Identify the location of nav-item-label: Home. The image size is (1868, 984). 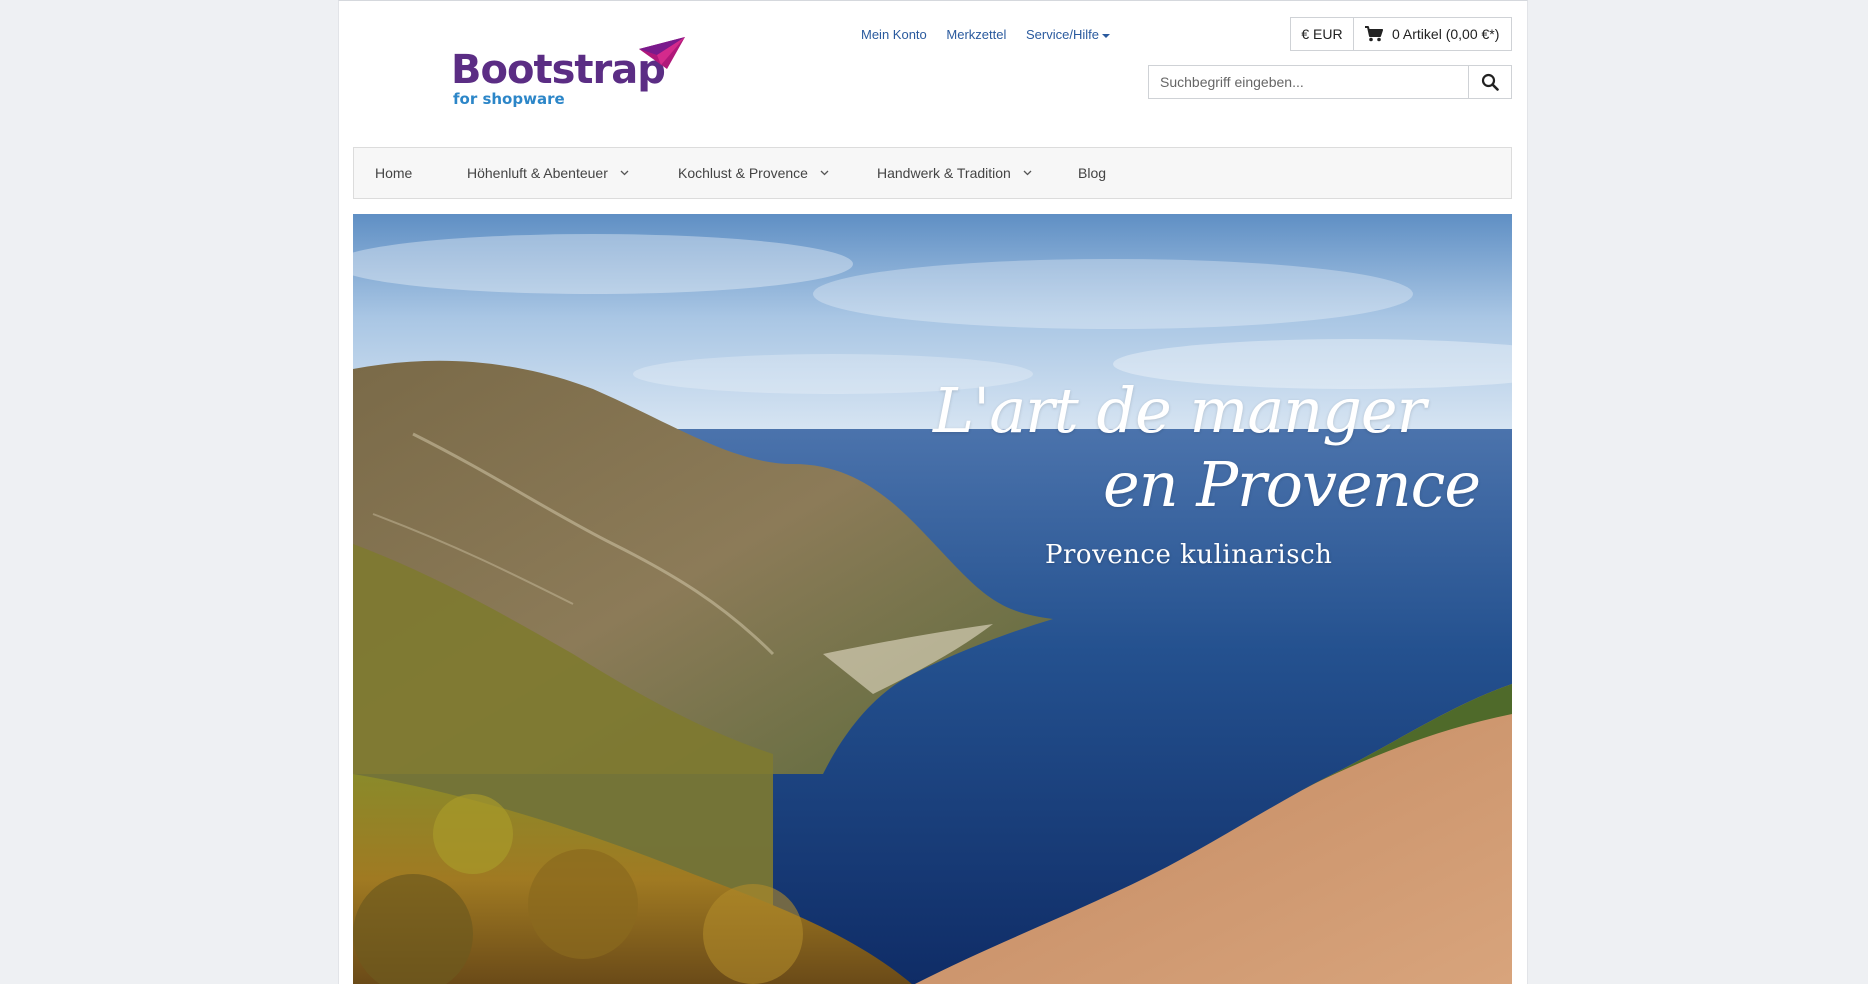
(394, 173).